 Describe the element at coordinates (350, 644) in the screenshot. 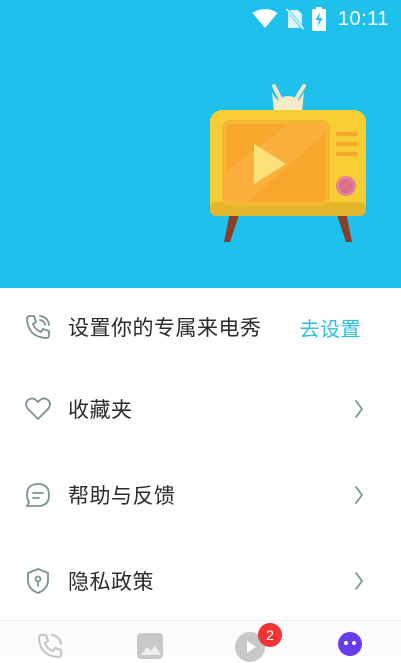

I see `profile-tab-icon` at that location.